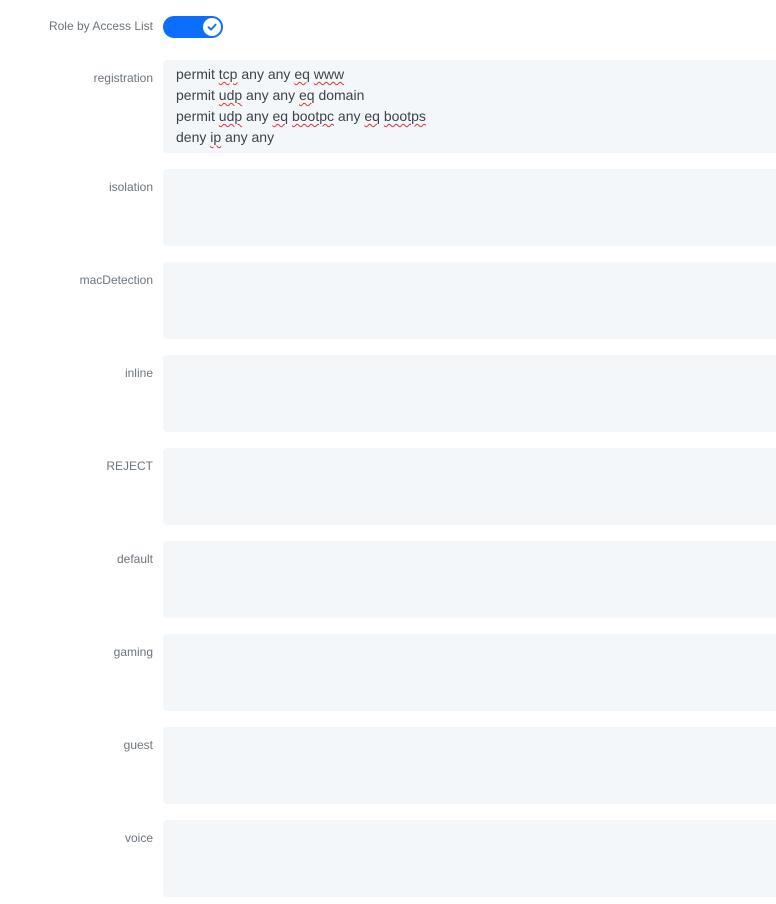 This screenshot has height=904, width=776. Describe the element at coordinates (469, 579) in the screenshot. I see `acl-textarea-default` at that location.